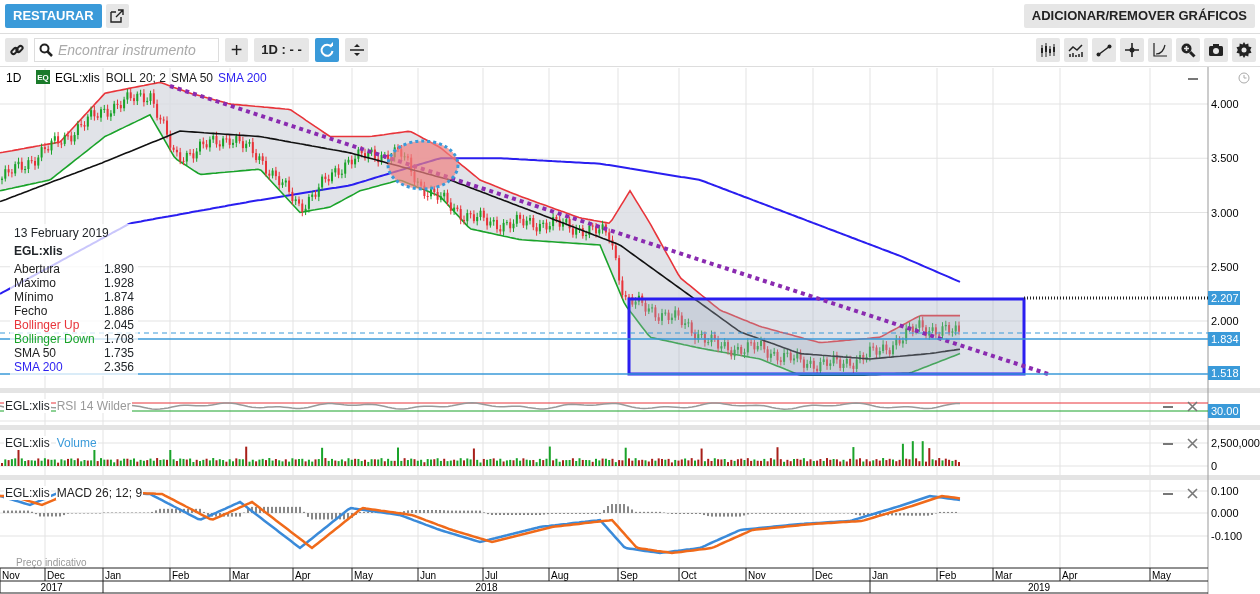 This screenshot has width=1260, height=594. I want to click on indicator-label: Volume, so click(76, 443).